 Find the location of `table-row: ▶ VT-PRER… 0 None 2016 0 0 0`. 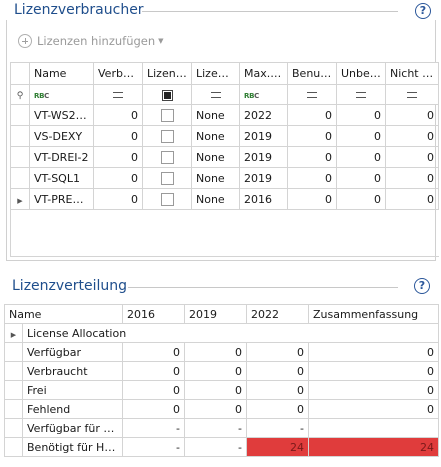

table-row: ▶ VT-PRER… 0 None 2016 0 0 0 is located at coordinates (224, 199).